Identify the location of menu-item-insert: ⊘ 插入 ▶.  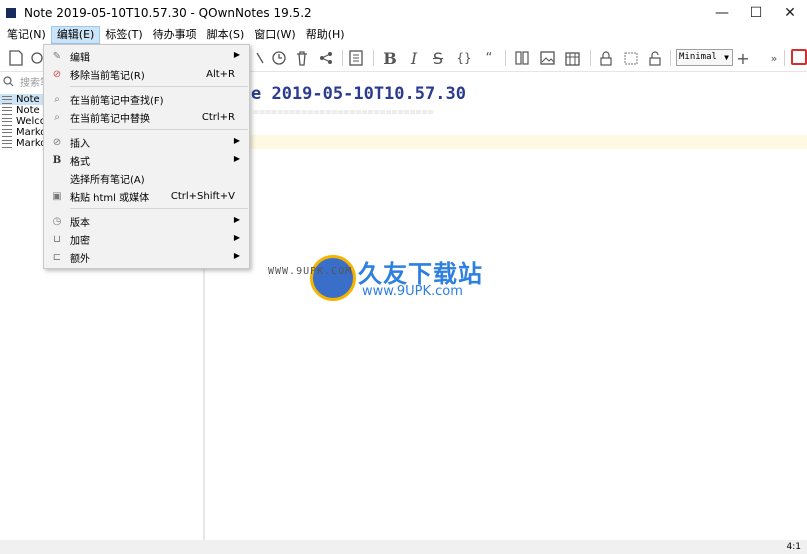
(146, 142).